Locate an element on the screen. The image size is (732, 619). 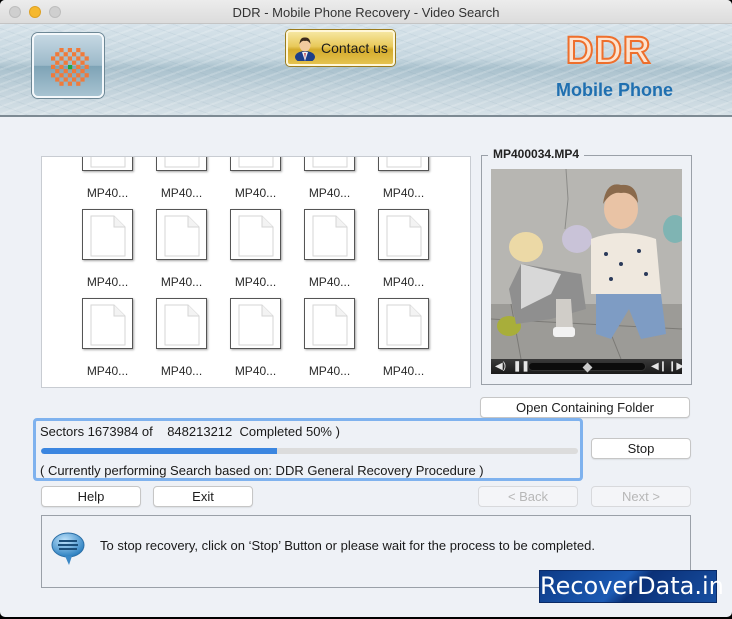
ddr-logo-icon is located at coordinates (70, 67).